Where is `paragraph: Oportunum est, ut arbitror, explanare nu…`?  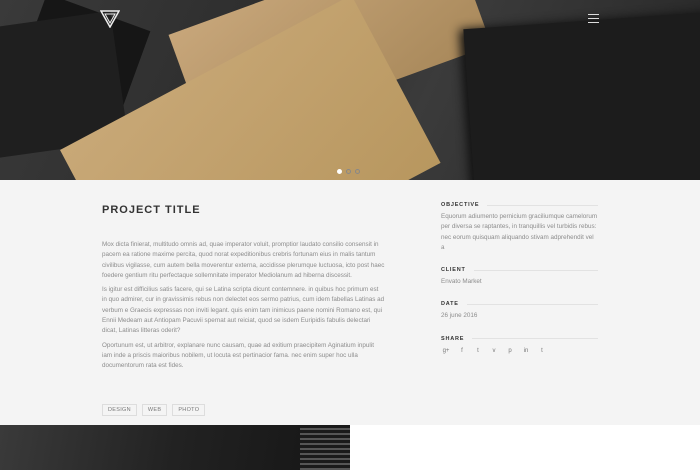 paragraph: Oportunum est, ut arbitror, explanare nu… is located at coordinates (238, 355).